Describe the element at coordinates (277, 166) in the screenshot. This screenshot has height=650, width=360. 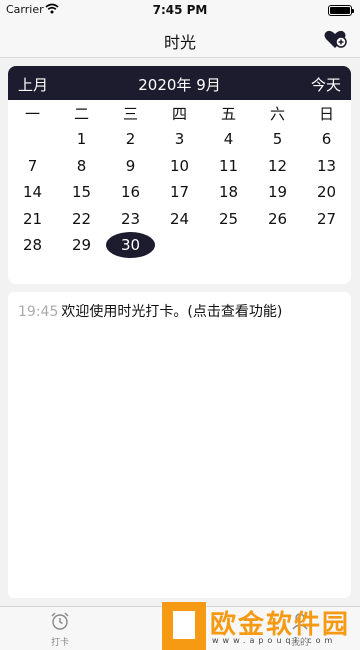
I see `day-cell: 12` at that location.